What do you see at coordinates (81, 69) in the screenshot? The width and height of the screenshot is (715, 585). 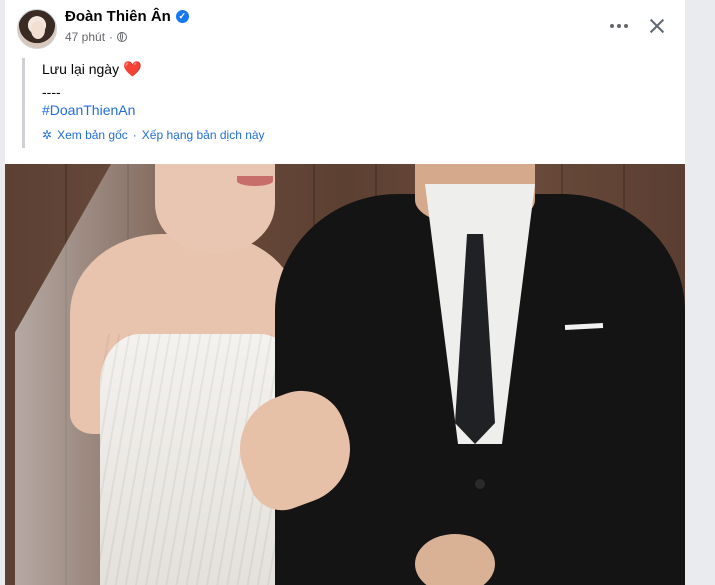 I see `caption-text: Lưu lại ngày` at bounding box center [81, 69].